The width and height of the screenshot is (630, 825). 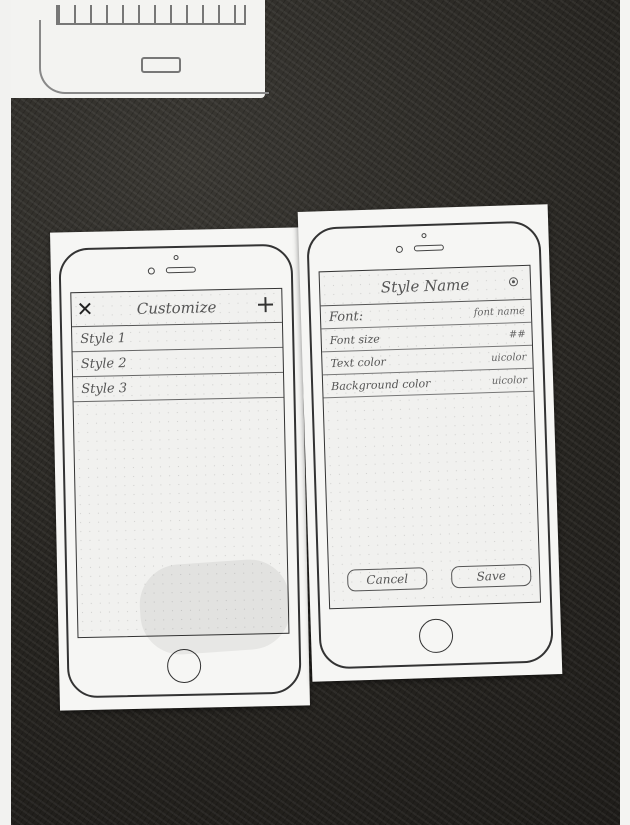 What do you see at coordinates (140, 49) in the screenshot?
I see `keyboard-sketch-paper` at bounding box center [140, 49].